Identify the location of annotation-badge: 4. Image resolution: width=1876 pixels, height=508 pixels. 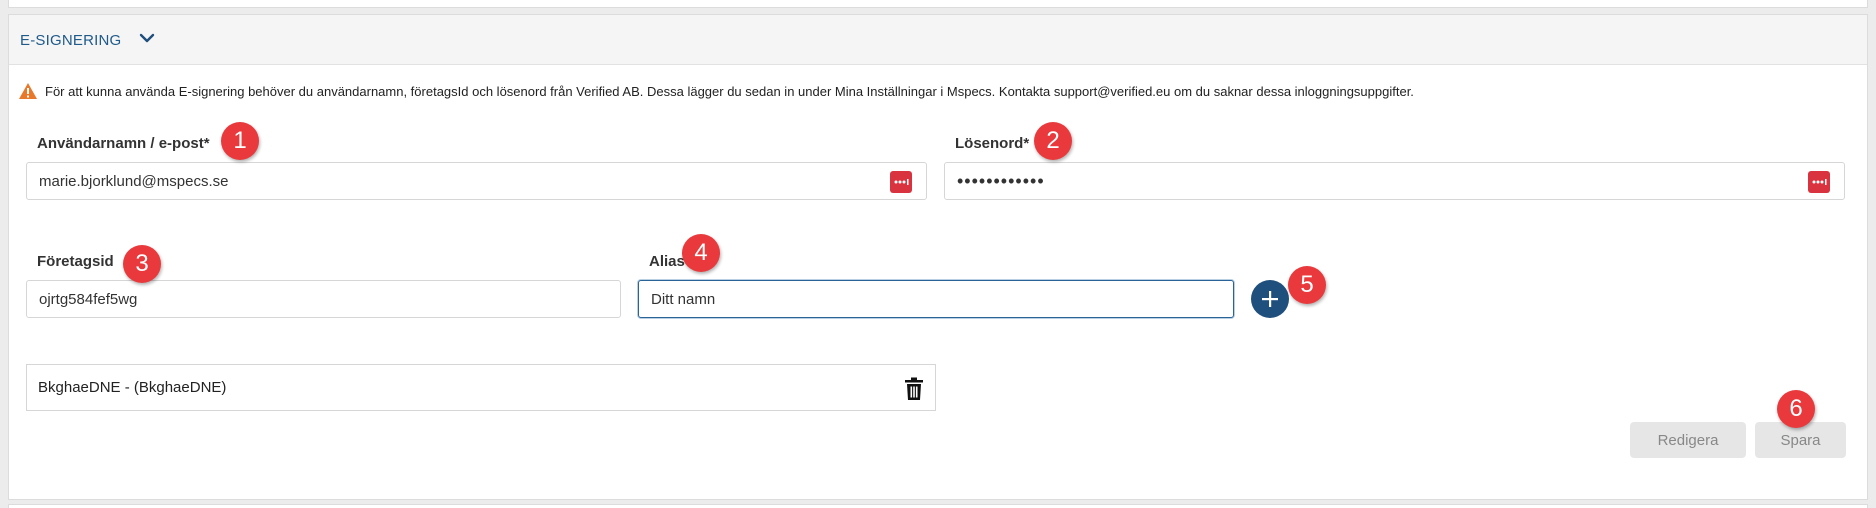
(701, 253).